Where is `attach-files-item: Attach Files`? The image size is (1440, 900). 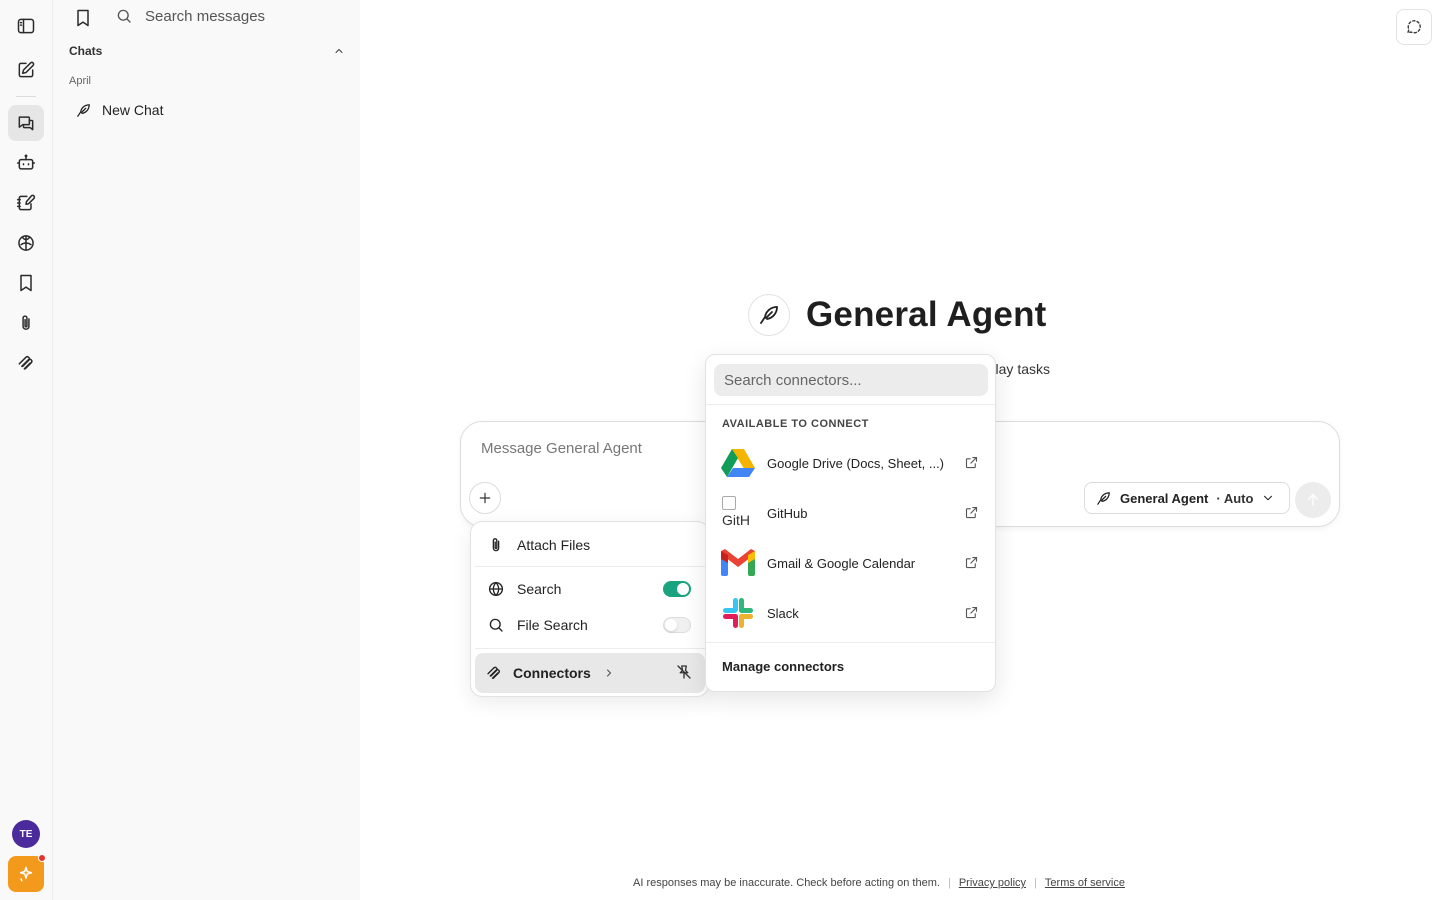
attach-files-item: Attach Files is located at coordinates (590, 545).